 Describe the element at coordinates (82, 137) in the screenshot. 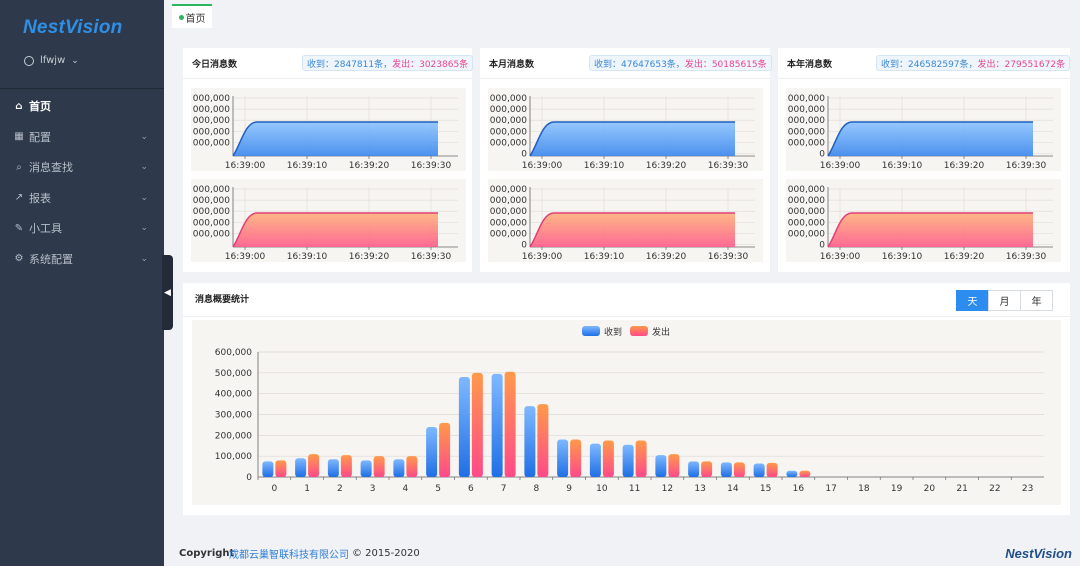

I see `sidebar-item-config: ▦ 配置 ⌄` at that location.